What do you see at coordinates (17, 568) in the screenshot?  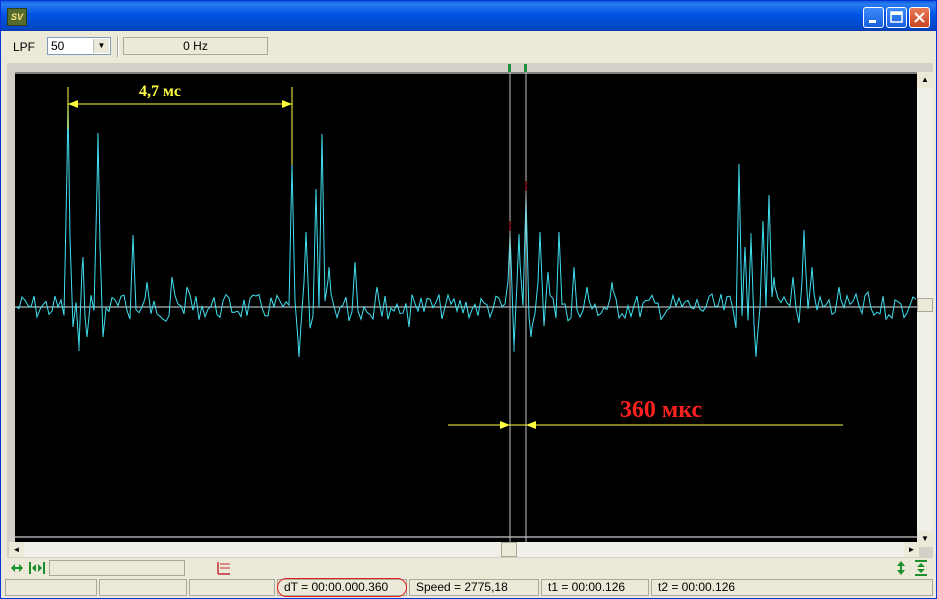 I see `fit-horizontal-icon` at bounding box center [17, 568].